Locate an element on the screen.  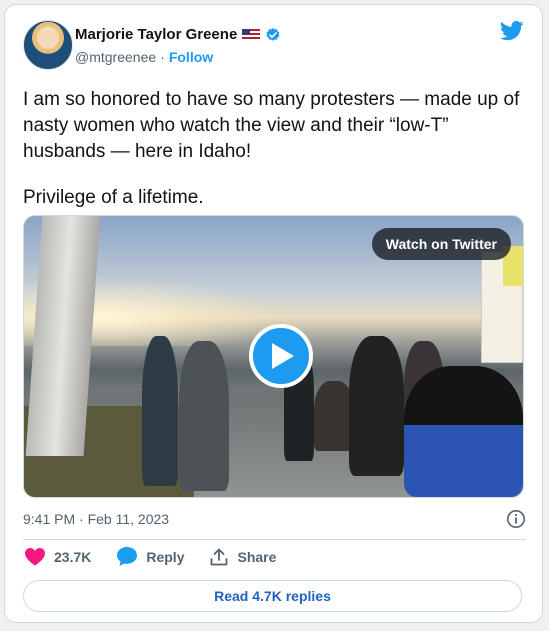
play-icon is located at coordinates (283, 356).